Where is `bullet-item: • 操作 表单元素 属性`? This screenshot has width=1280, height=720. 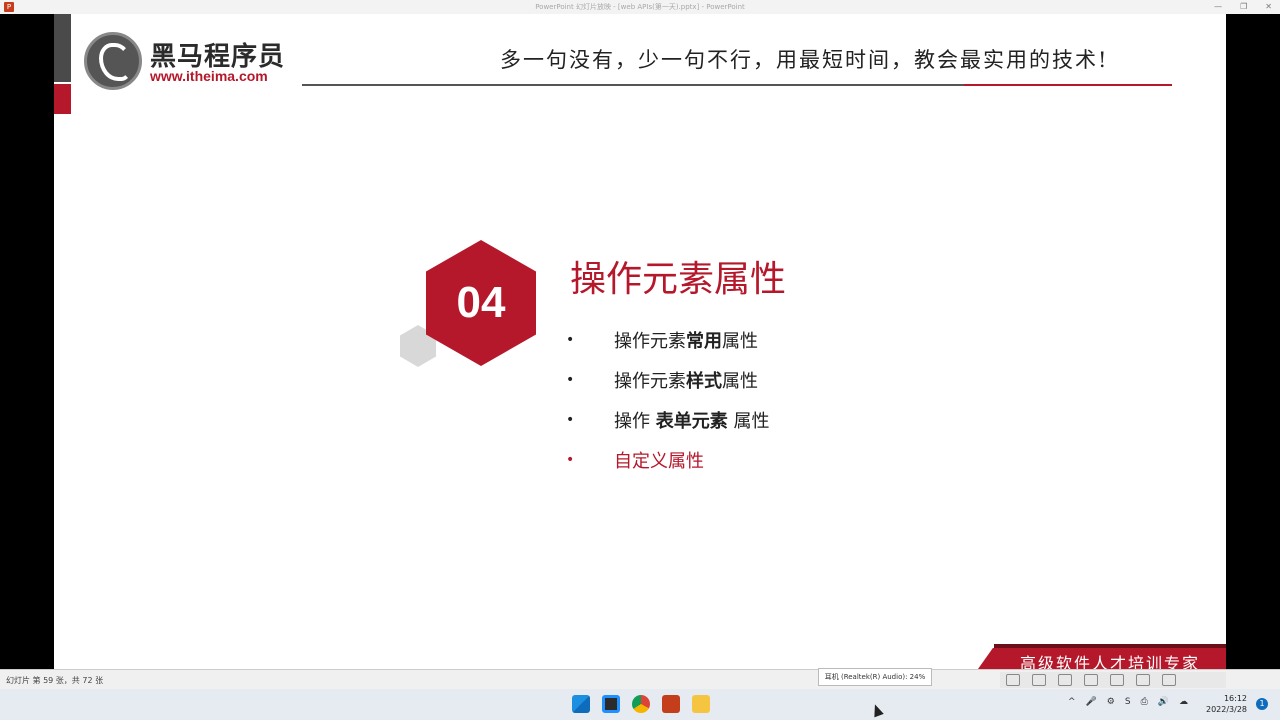 bullet-item: • 操作 表单元素 属性 is located at coordinates (667, 420).